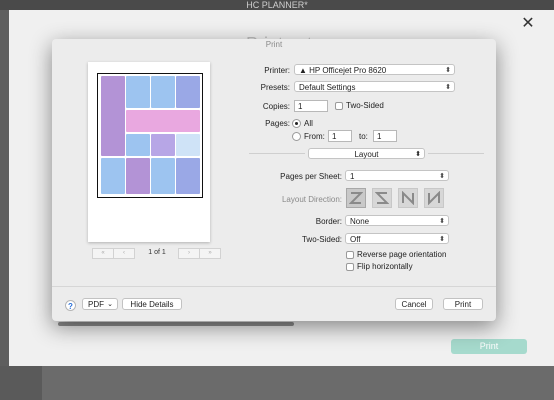  I want to click on dialog-title: Print, so click(274, 44).